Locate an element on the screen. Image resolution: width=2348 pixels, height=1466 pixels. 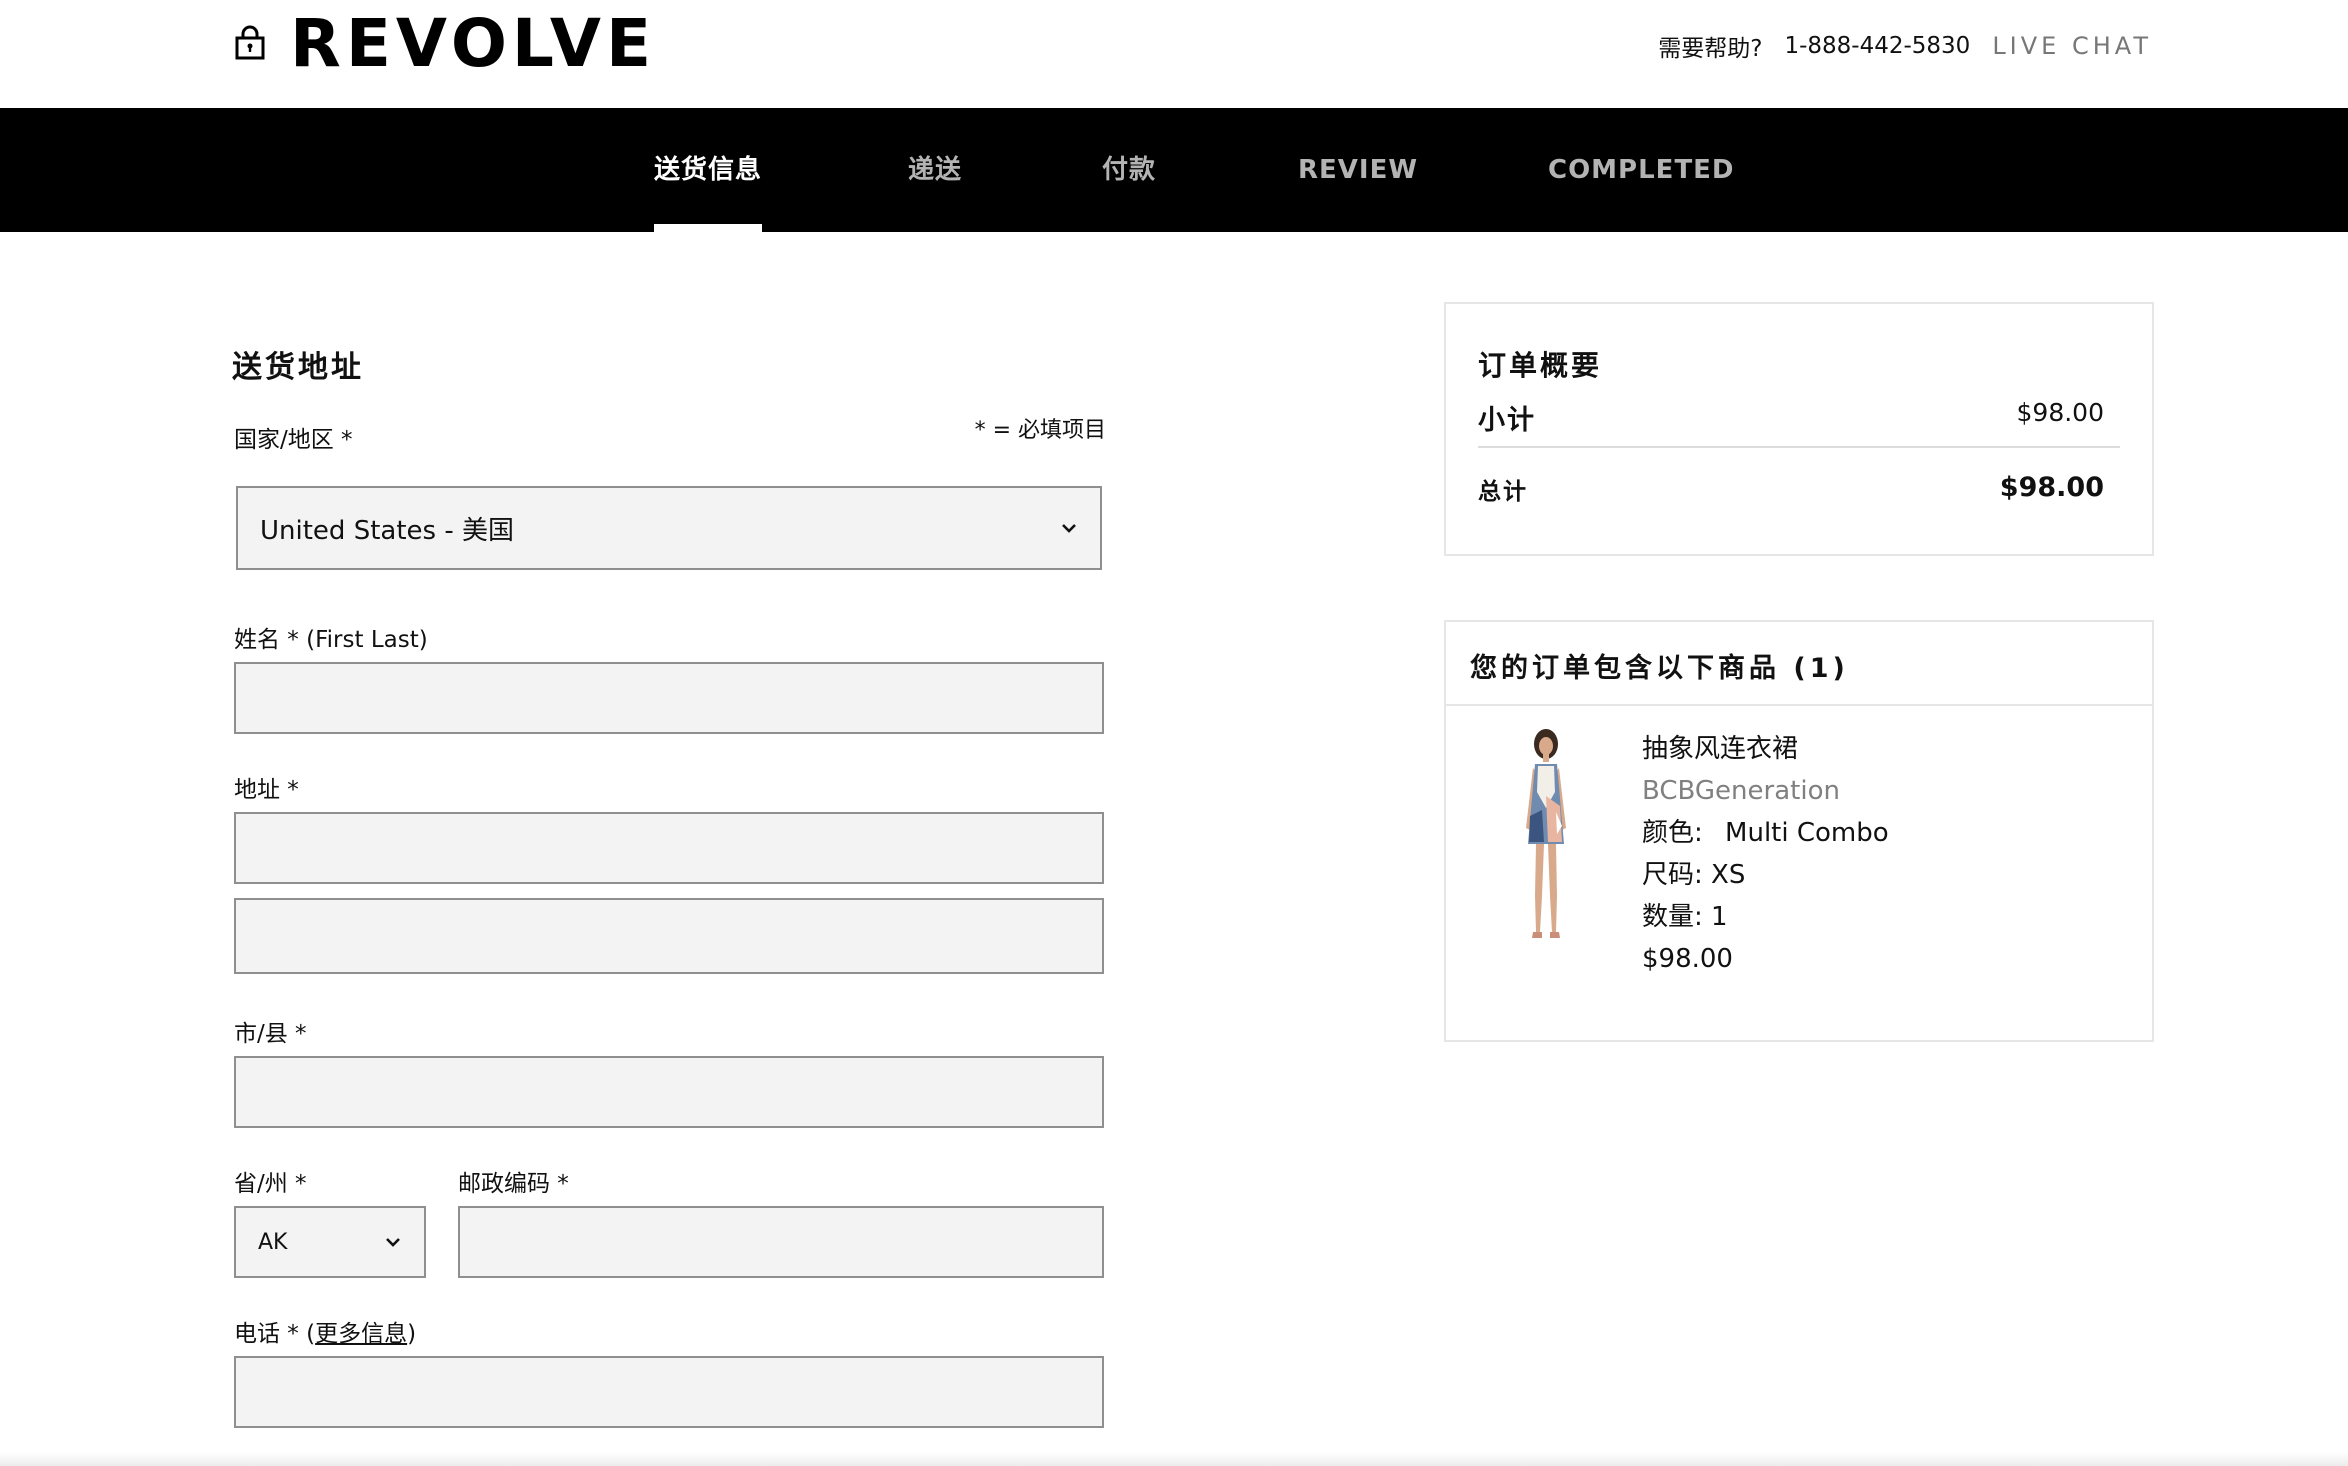
step-completed: COMPLETED is located at coordinates (1641, 170).